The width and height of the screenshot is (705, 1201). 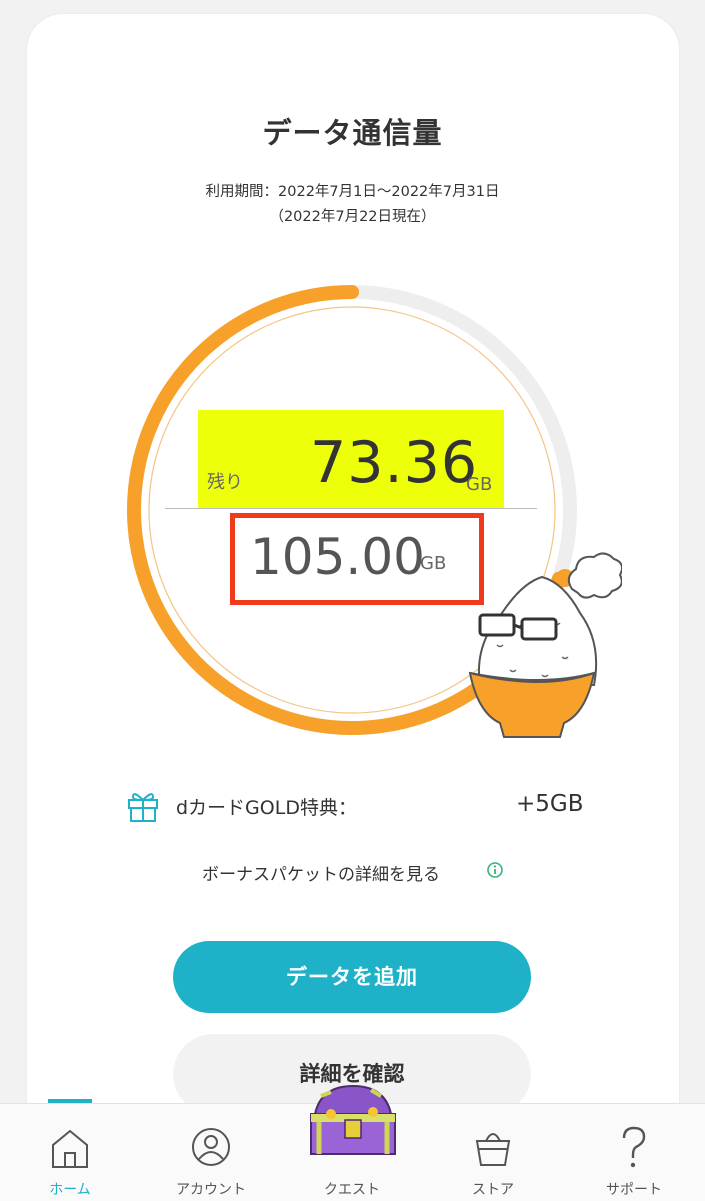 I want to click on remaining-unit: GB, so click(x=479, y=484).